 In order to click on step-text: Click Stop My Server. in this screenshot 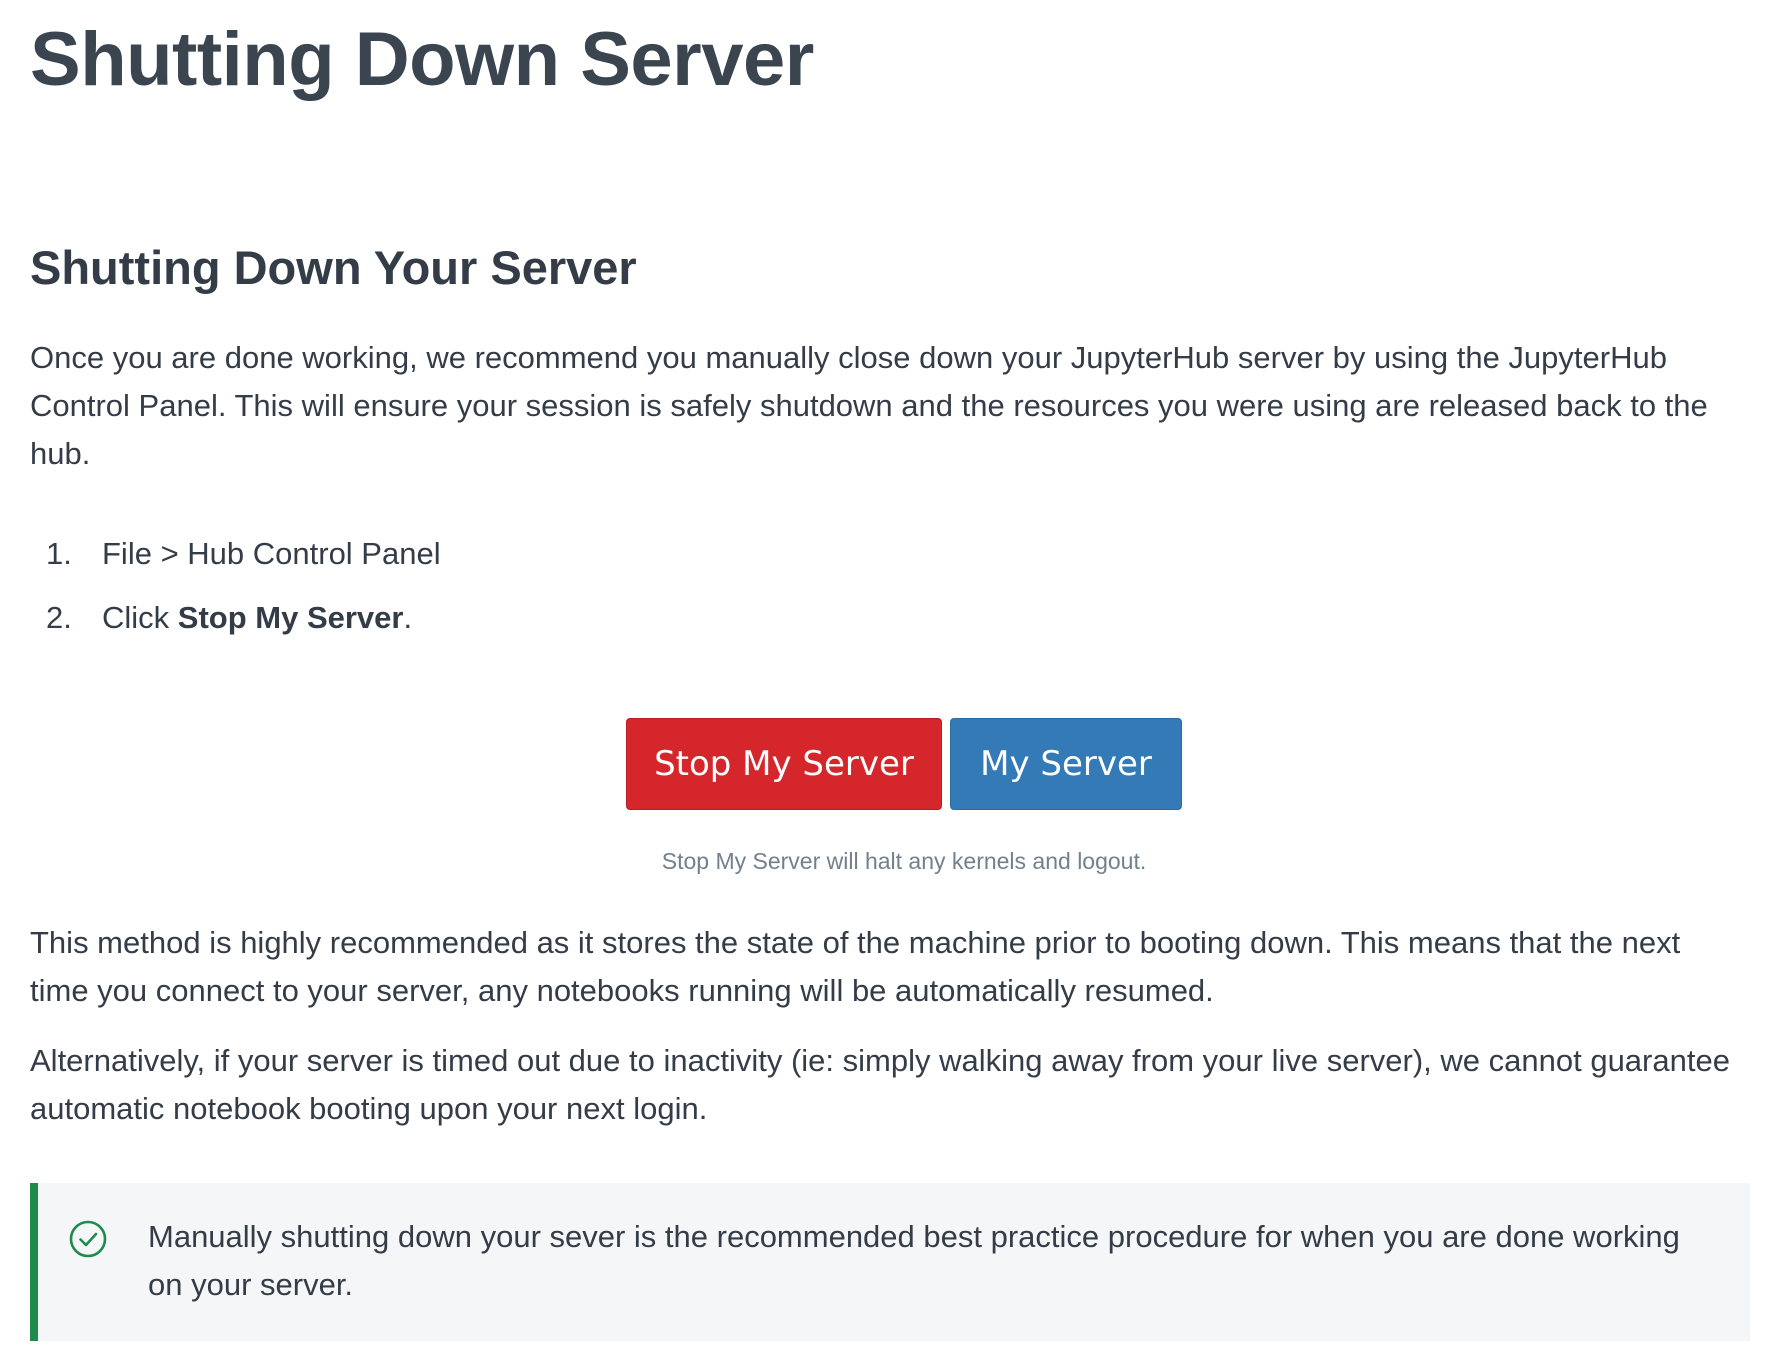, I will do `click(257, 618)`.